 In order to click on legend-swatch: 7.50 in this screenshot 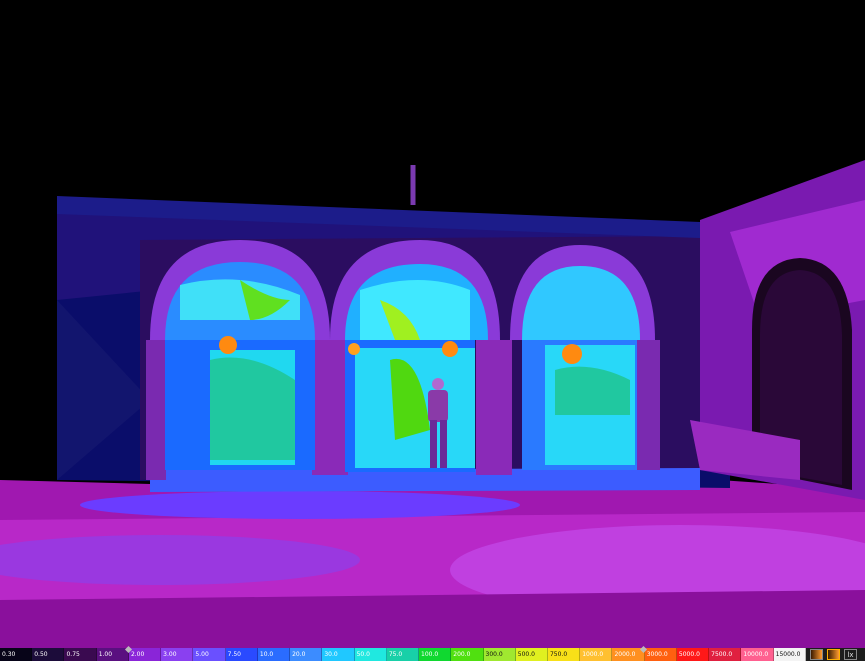, I will do `click(241, 654)`.